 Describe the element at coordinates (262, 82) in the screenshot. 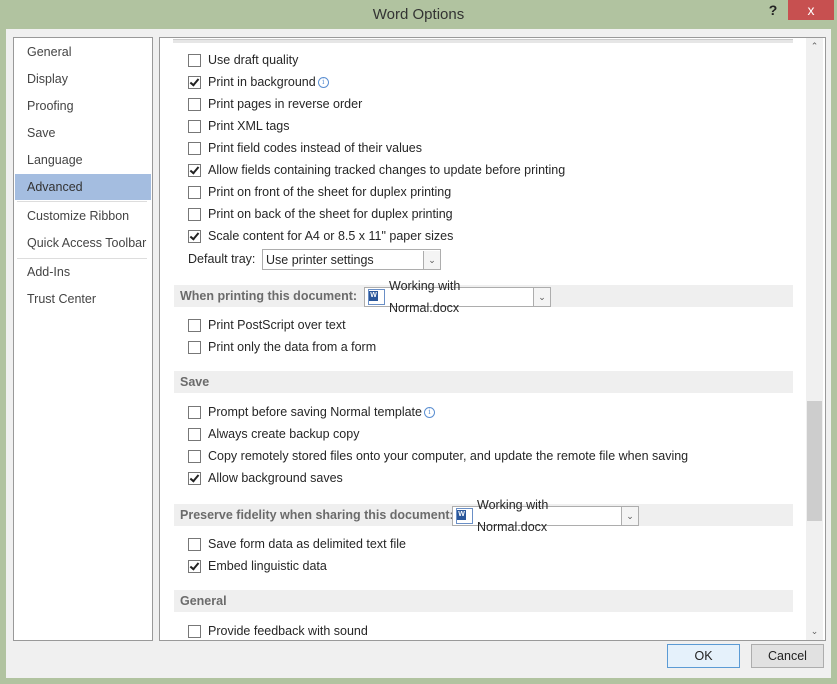

I see `option-label: Print in background` at that location.